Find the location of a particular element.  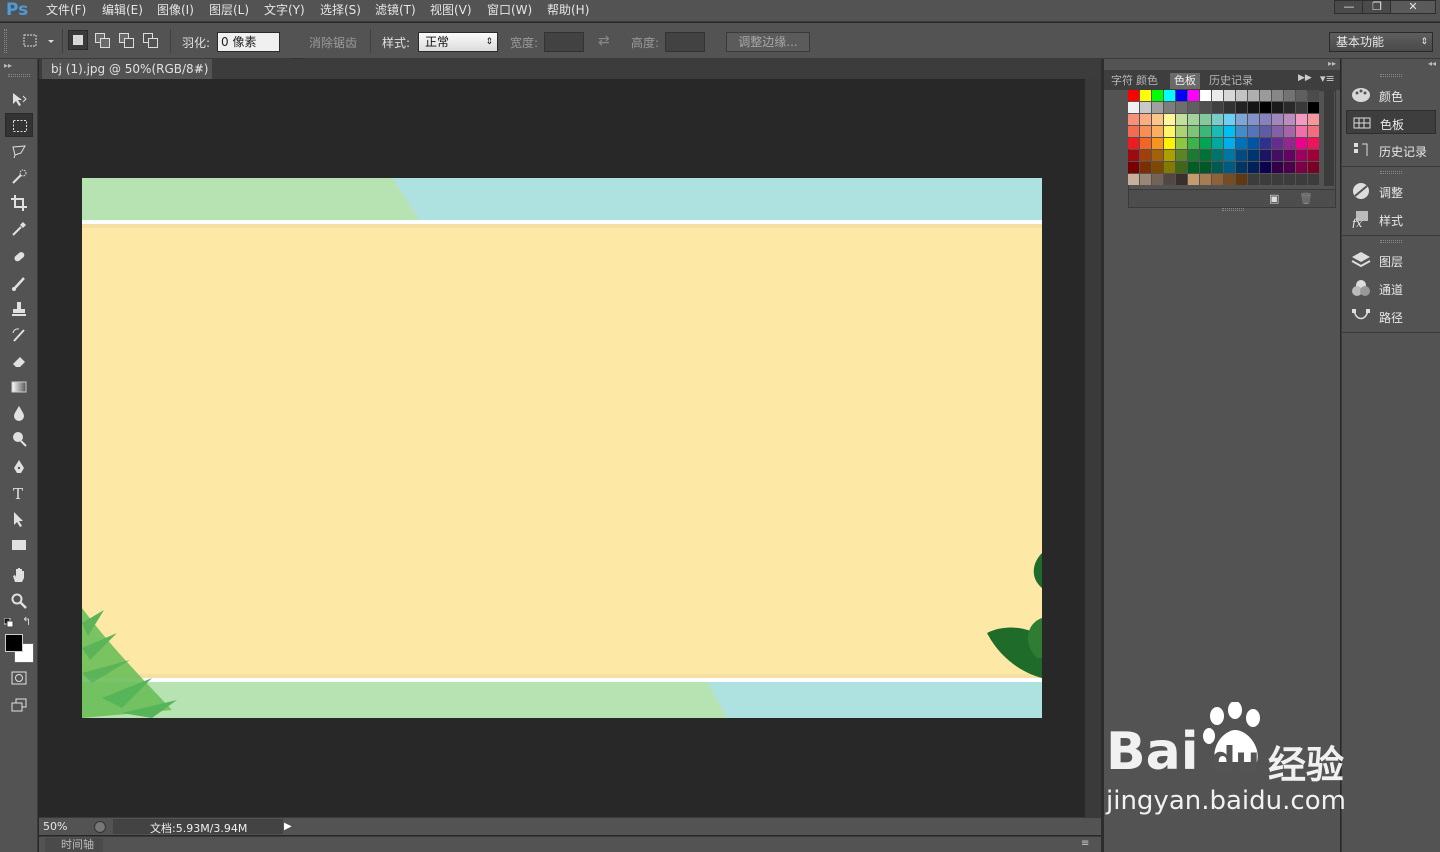

blur-tool is located at coordinates (19, 413).